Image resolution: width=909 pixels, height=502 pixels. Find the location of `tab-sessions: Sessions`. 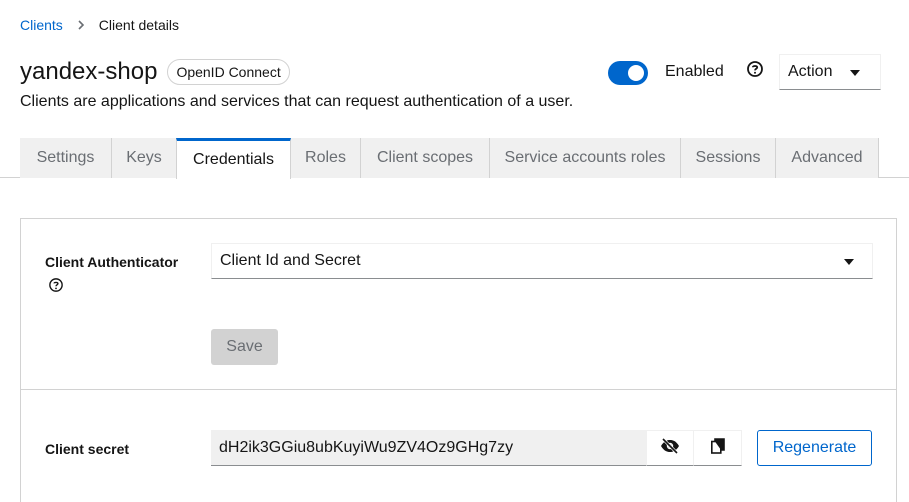

tab-sessions: Sessions is located at coordinates (728, 158).